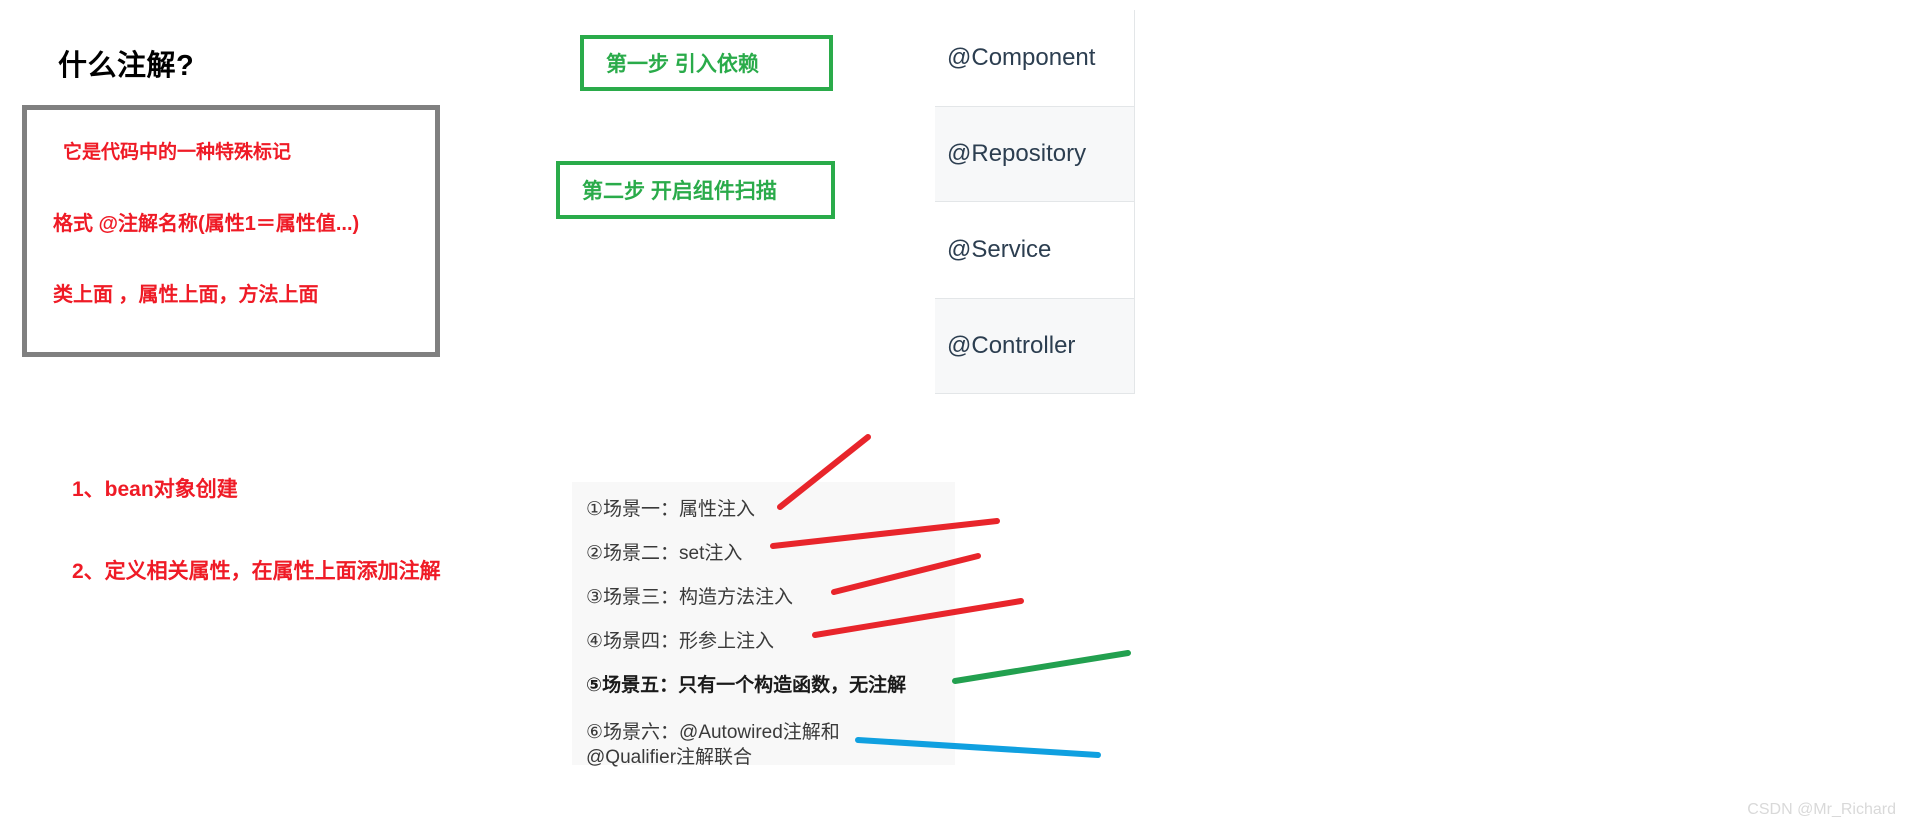 Image resolution: width=1912 pixels, height=833 pixels. What do you see at coordinates (186, 295) in the screenshot?
I see `definition-line-positions: 类上面 ，属性上面，方法上面` at bounding box center [186, 295].